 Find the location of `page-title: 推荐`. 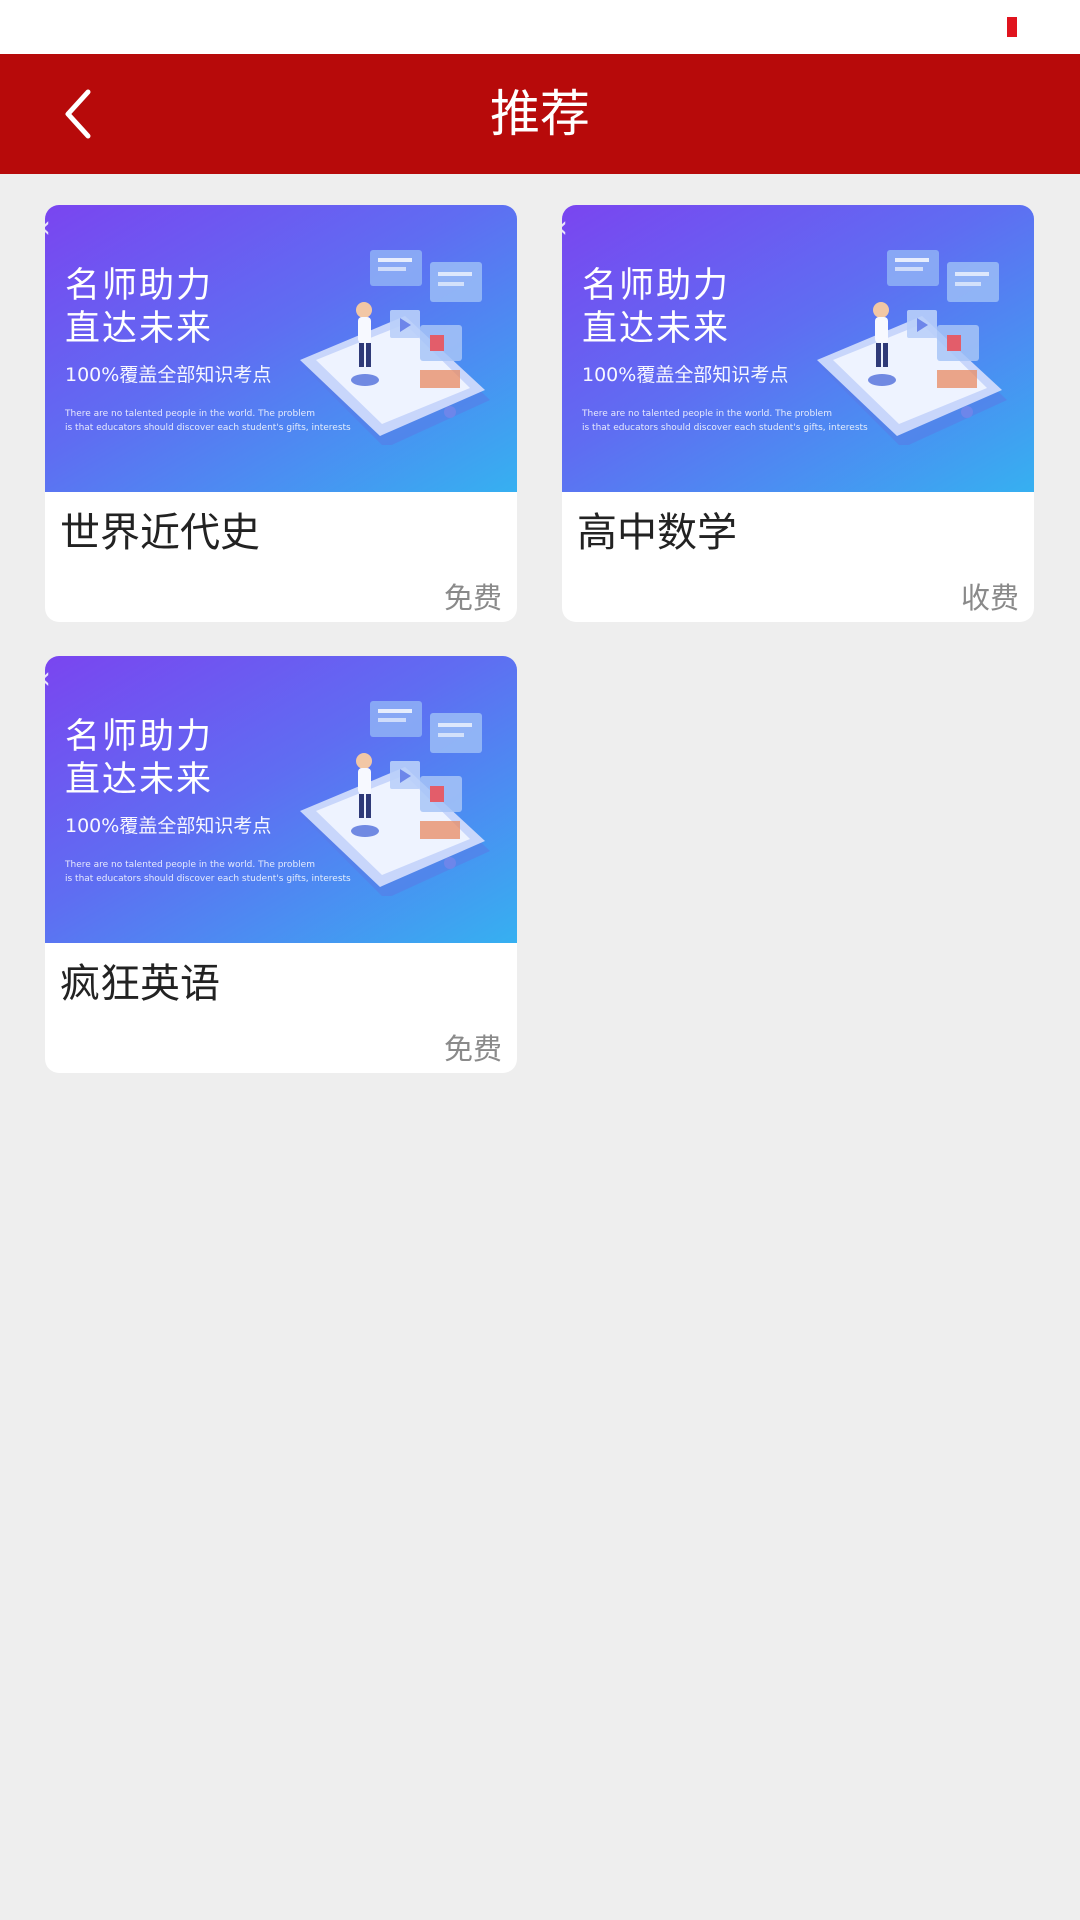

page-title: 推荐 is located at coordinates (540, 114).